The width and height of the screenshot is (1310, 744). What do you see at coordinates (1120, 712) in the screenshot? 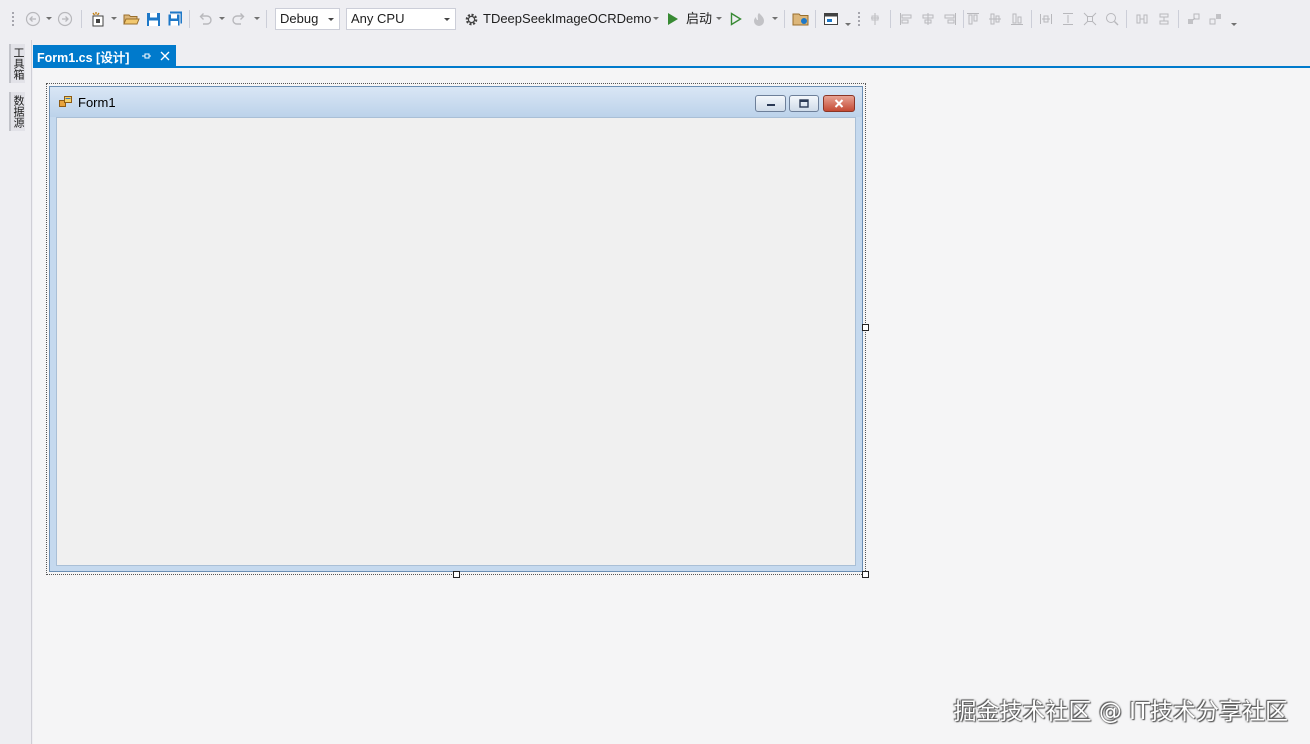
I see `watermark-text: 掘金技术社区 @ IT技术分享社区` at bounding box center [1120, 712].